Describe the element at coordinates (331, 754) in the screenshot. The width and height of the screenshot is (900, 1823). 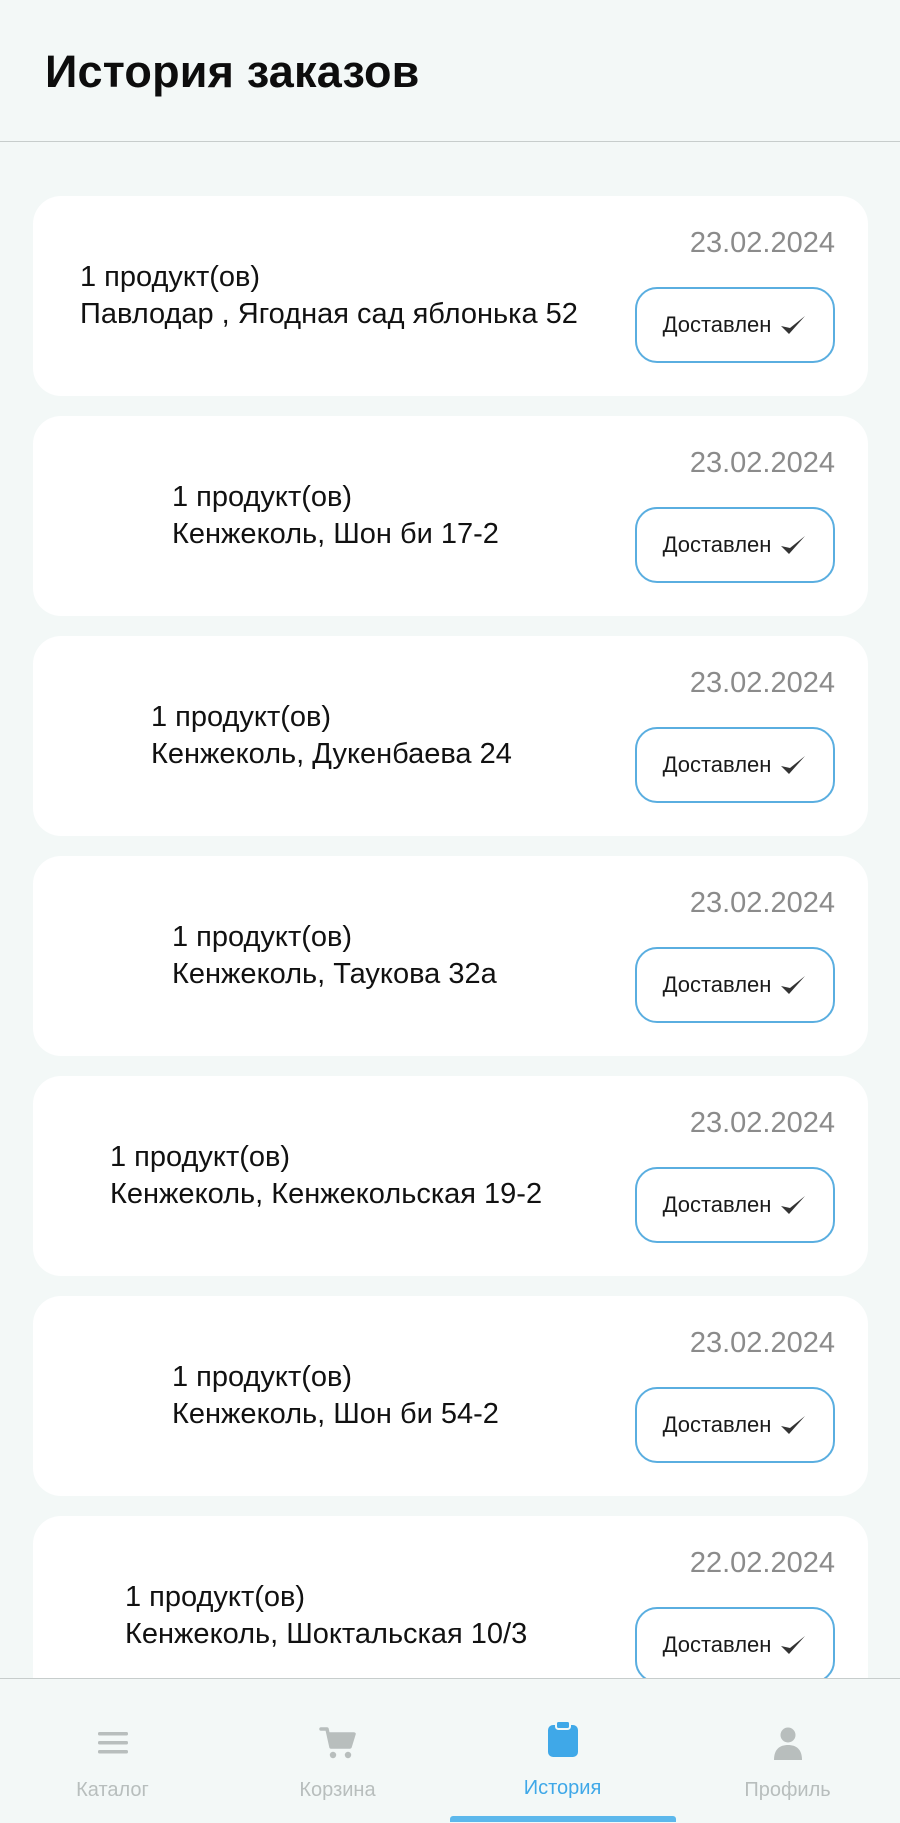
I see `order-address: Кенжеколь, Дукенбаева 24` at that location.